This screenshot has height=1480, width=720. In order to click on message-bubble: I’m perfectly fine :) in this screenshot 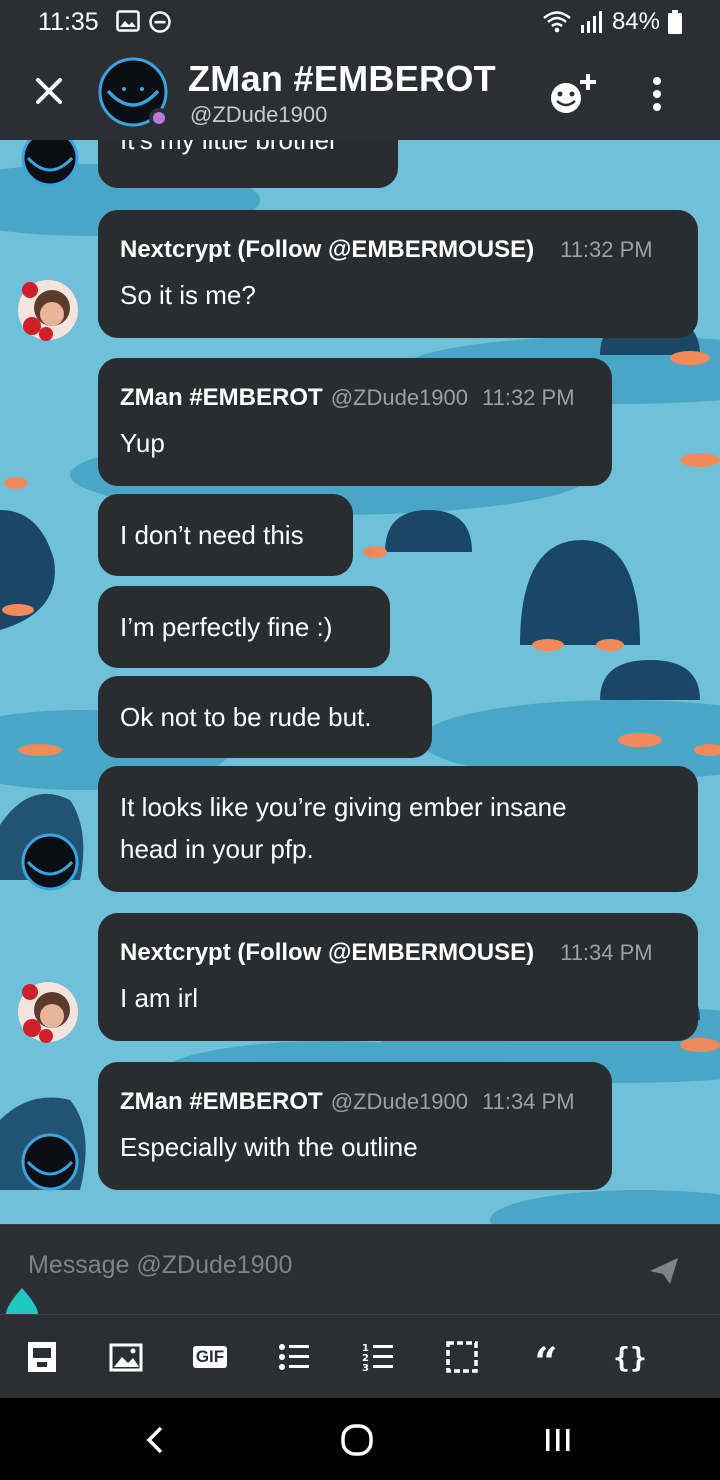, I will do `click(244, 627)`.